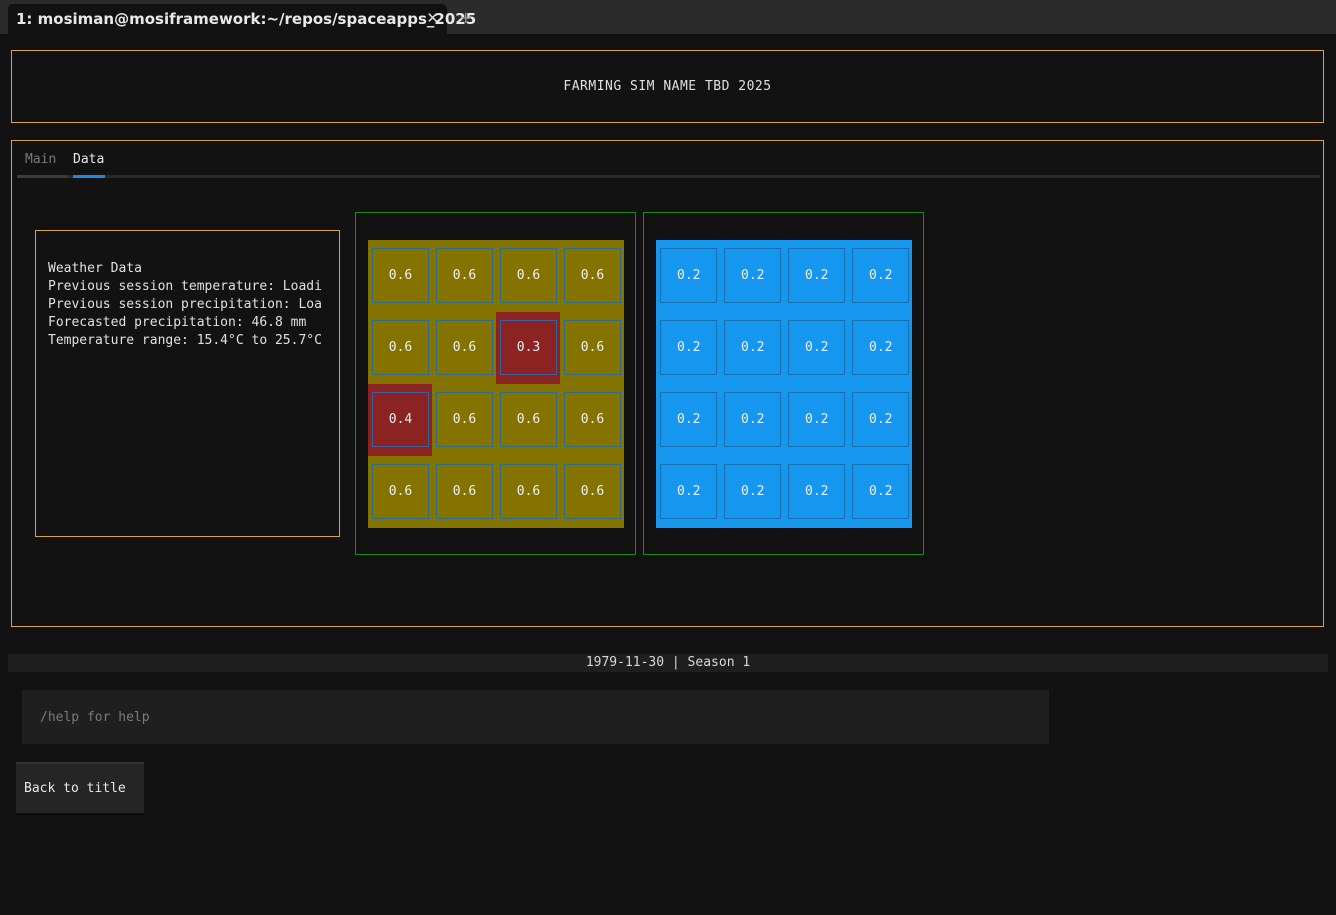 The height and width of the screenshot is (915, 1336). I want to click on tab-bar: Main Data, so click(668, 160).